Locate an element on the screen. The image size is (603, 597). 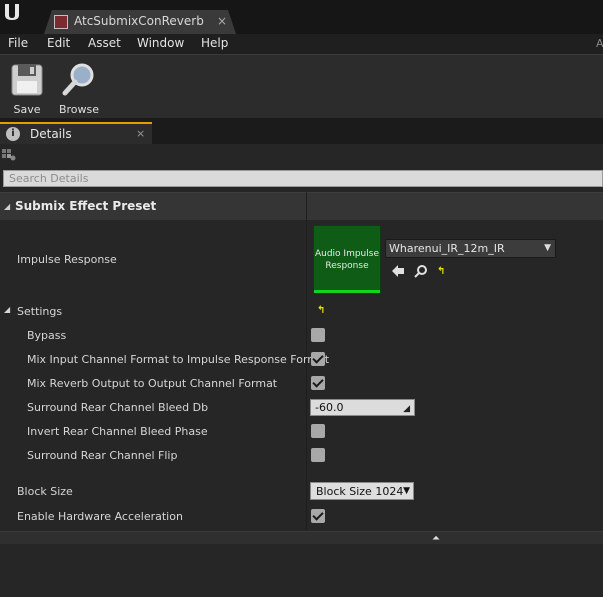
close-details-icon: × is located at coordinates (140, 133).